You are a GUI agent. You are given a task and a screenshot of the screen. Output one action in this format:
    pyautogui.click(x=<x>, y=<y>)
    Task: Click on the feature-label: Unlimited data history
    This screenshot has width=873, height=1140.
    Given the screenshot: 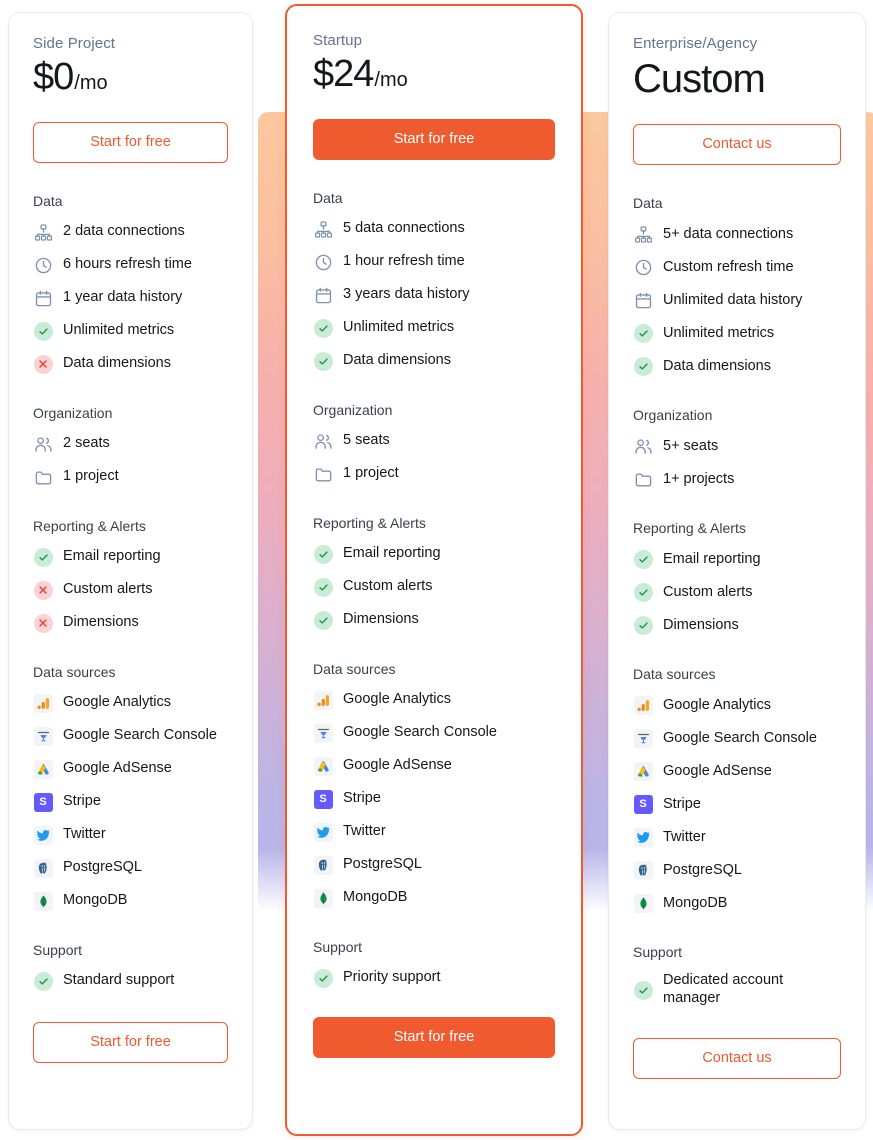 What is the action you would take?
    pyautogui.click(x=733, y=299)
    